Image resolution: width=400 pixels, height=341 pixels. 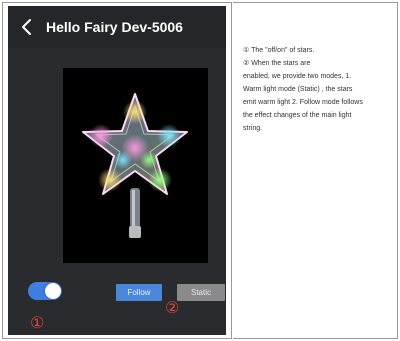 What do you see at coordinates (277, 63) in the screenshot?
I see `note-line: ② When the stars are` at bounding box center [277, 63].